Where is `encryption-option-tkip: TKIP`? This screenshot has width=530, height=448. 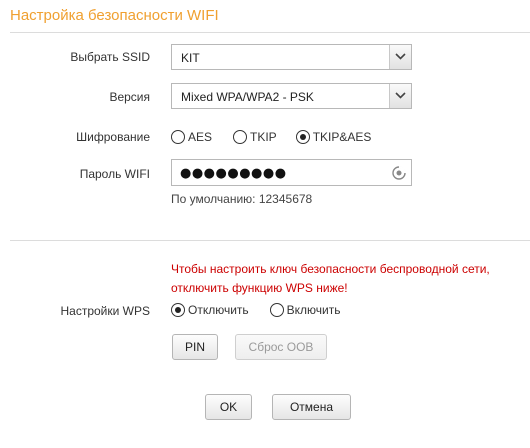
encryption-option-tkip: TKIP is located at coordinates (255, 137).